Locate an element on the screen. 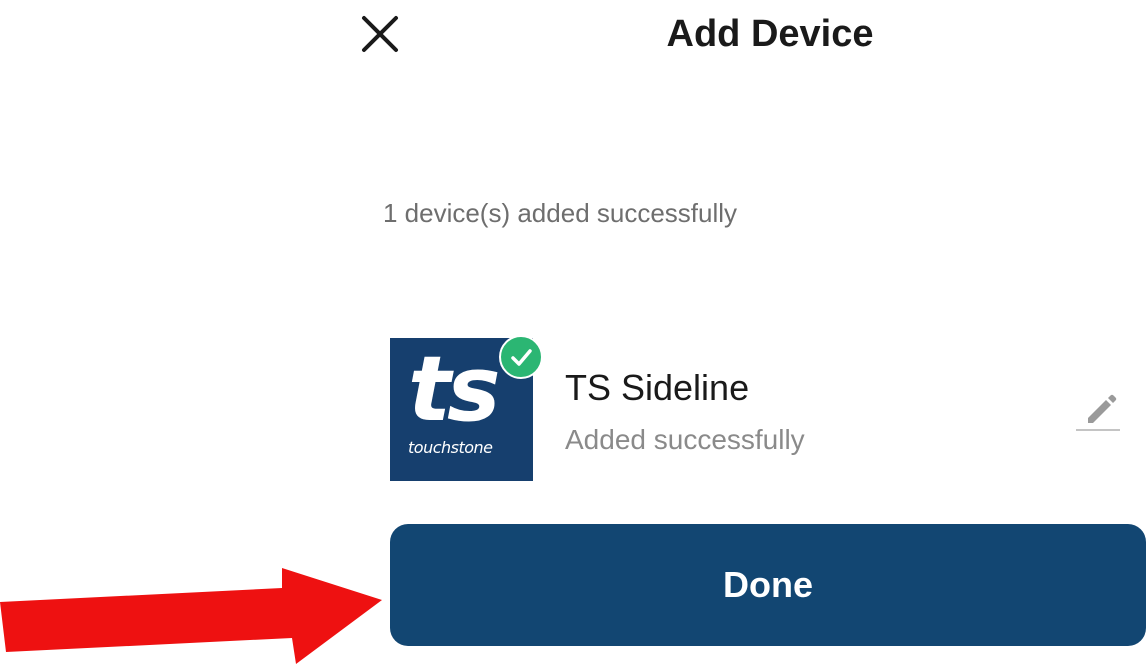 This screenshot has height=664, width=1146. close-button is located at coordinates (380, 34).